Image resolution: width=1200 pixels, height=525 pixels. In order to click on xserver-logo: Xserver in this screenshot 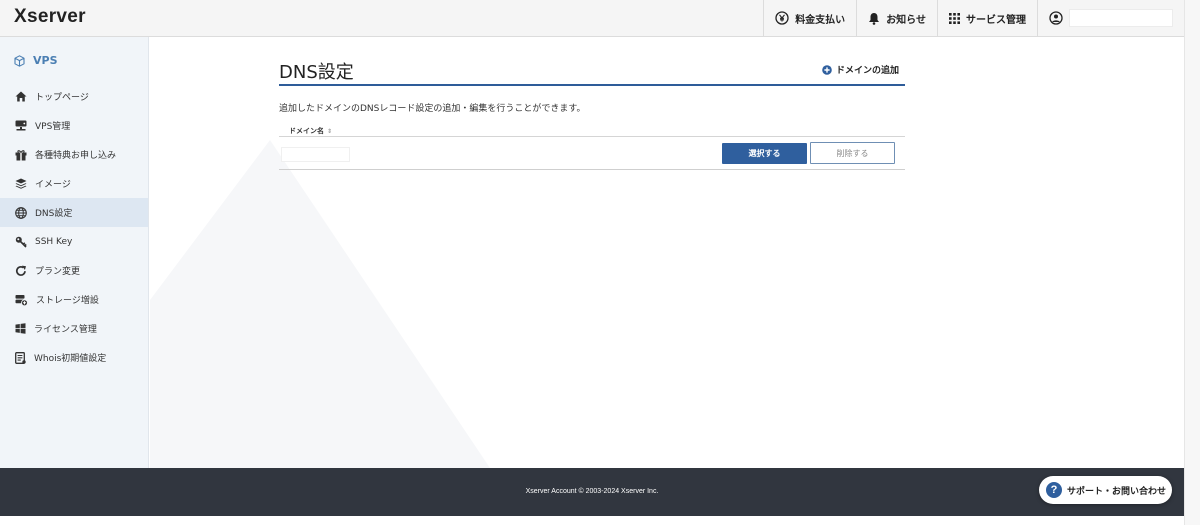, I will do `click(50, 17)`.